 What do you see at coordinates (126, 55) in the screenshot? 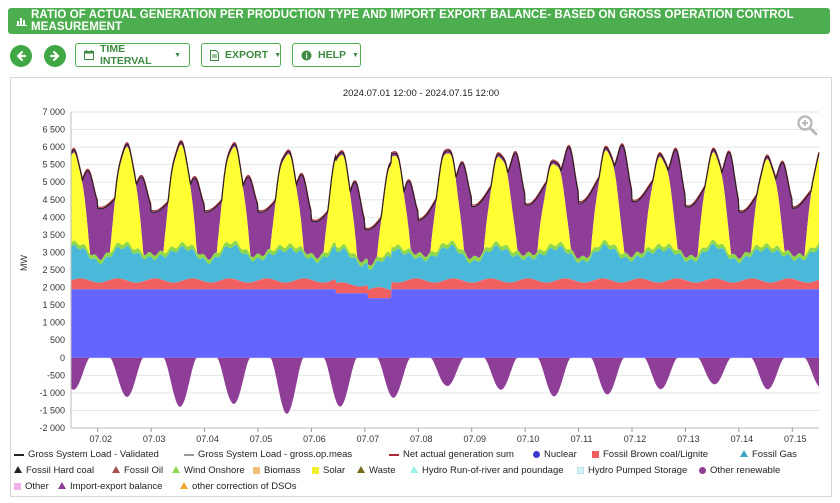
I see `time-interval-label: TIME INTERVAL` at bounding box center [126, 55].